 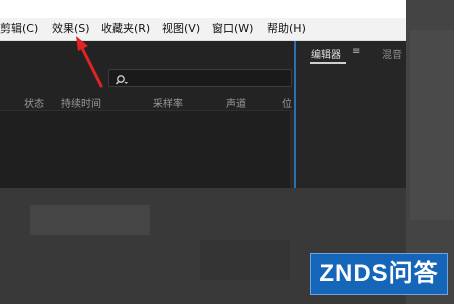 What do you see at coordinates (81, 102) in the screenshot?
I see `column-header-duration: 持续时间` at bounding box center [81, 102].